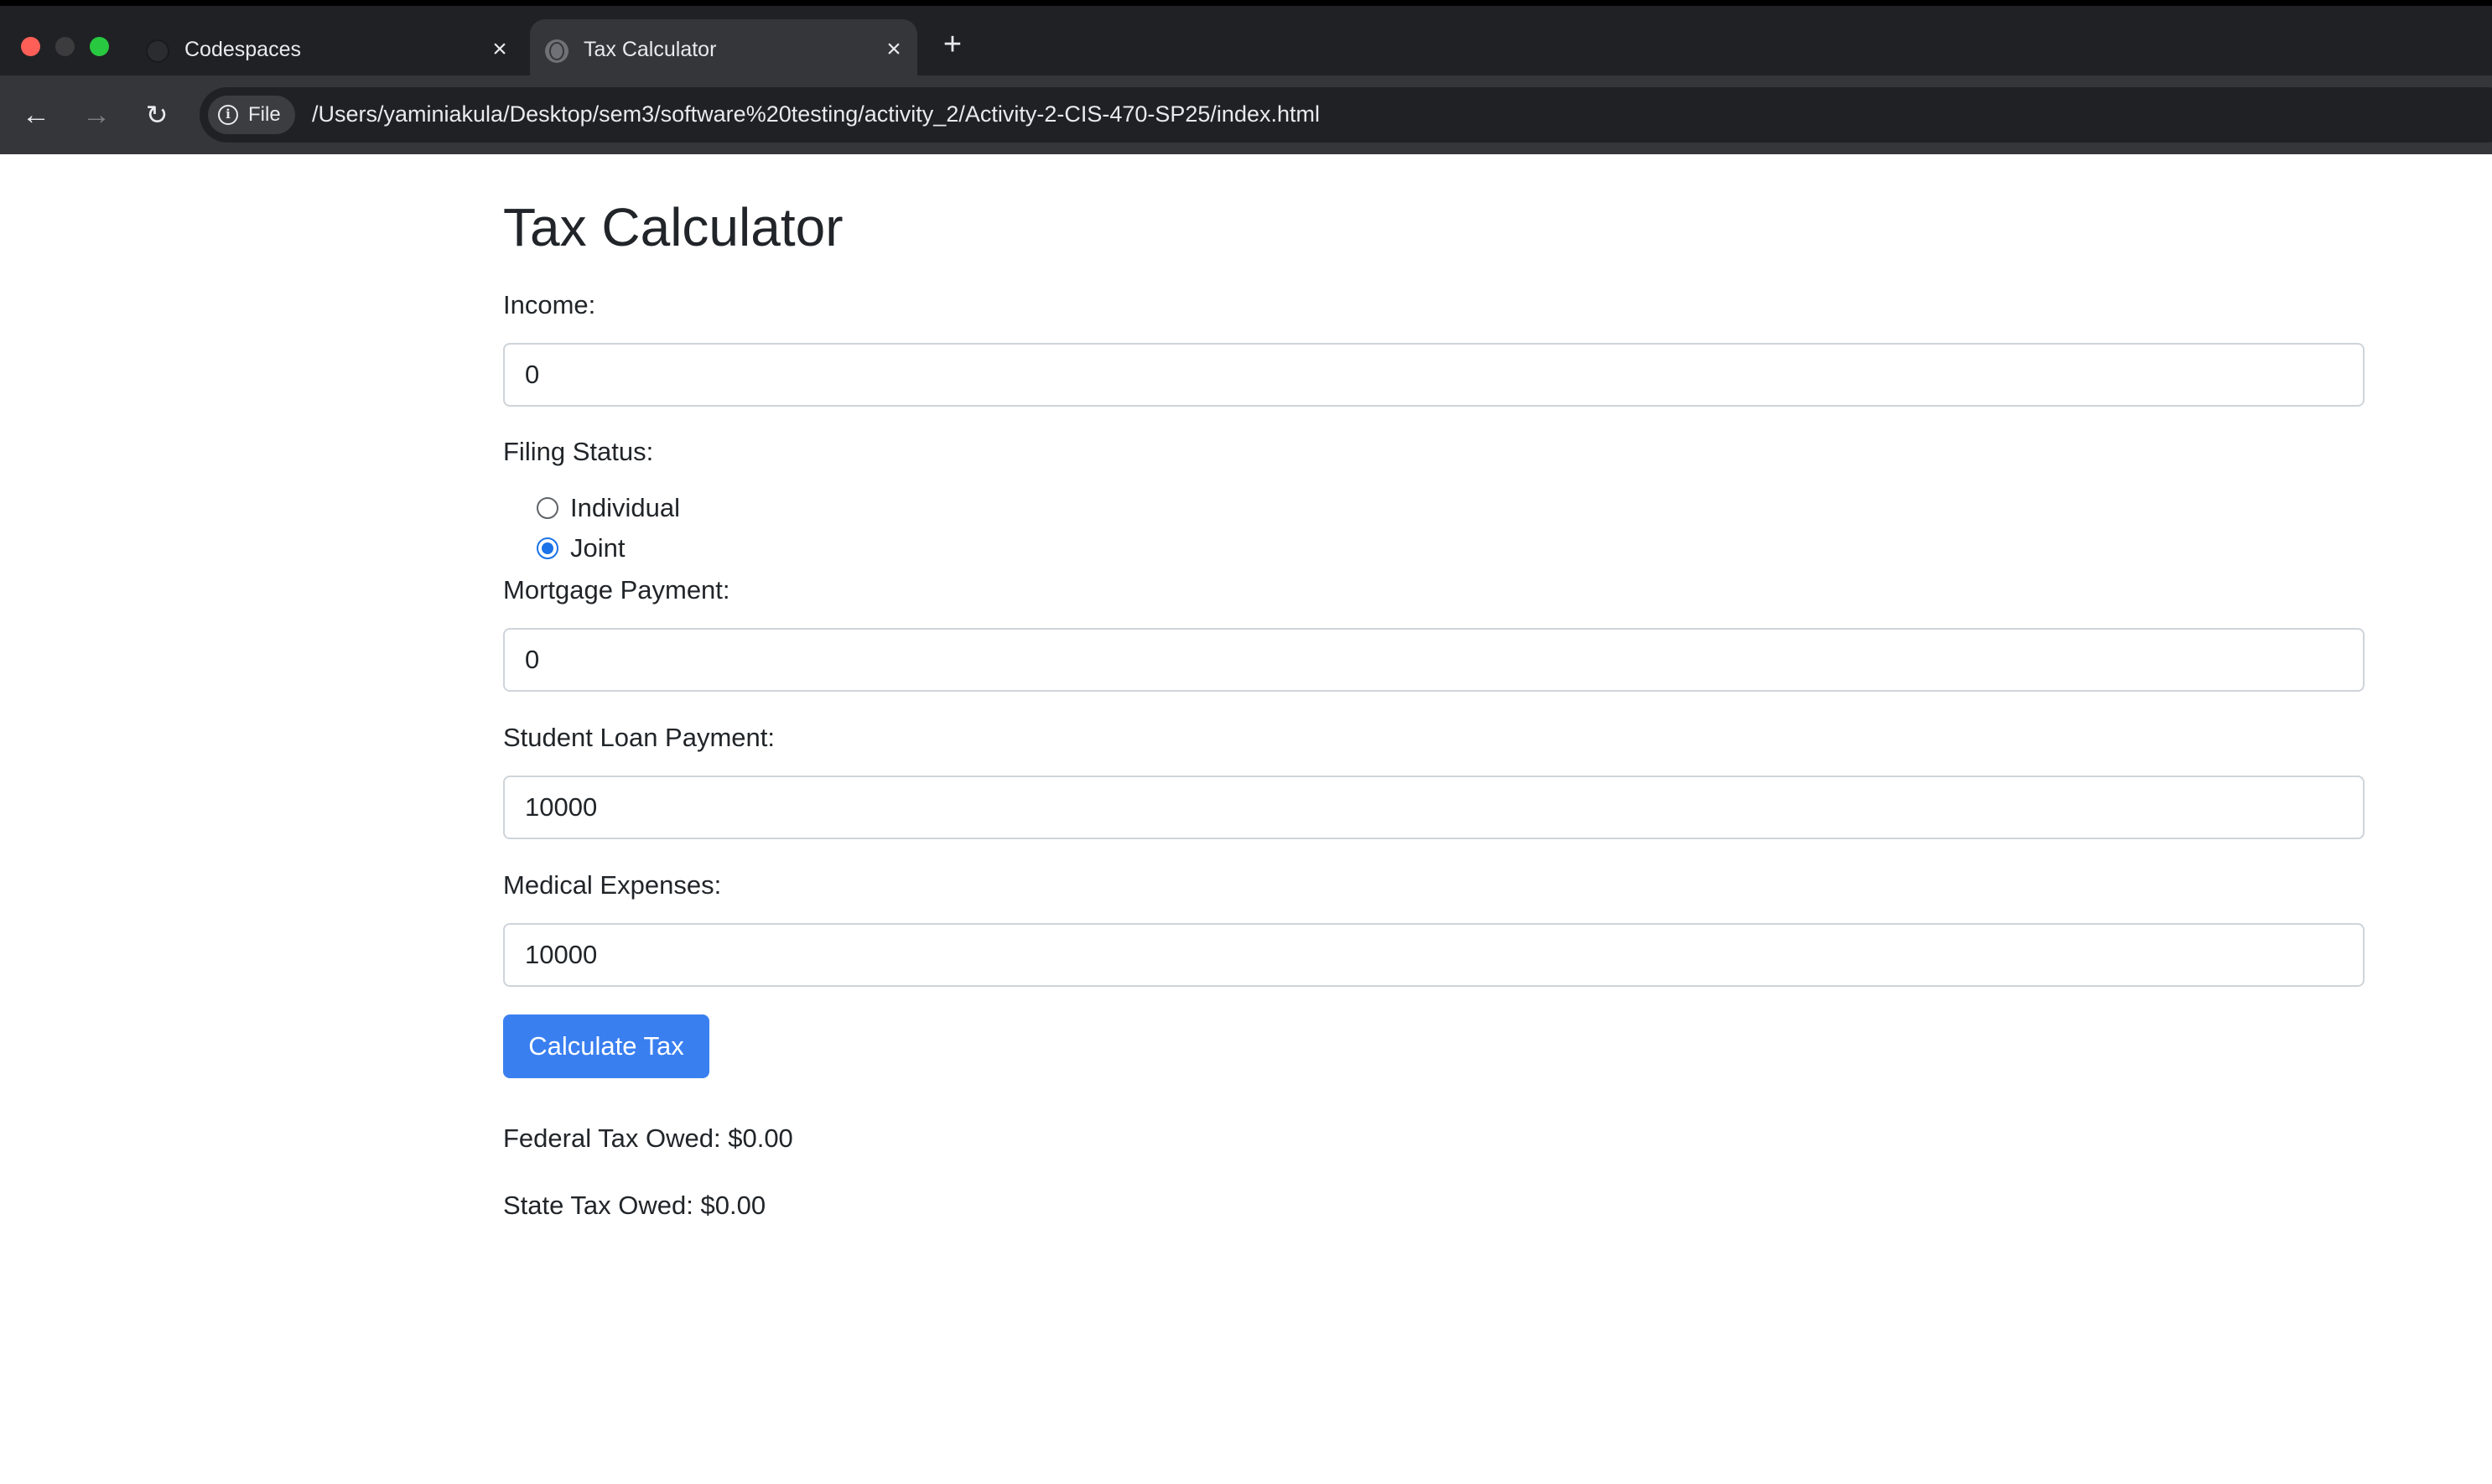 The image size is (2492, 1484). I want to click on github-icon, so click(157, 51).